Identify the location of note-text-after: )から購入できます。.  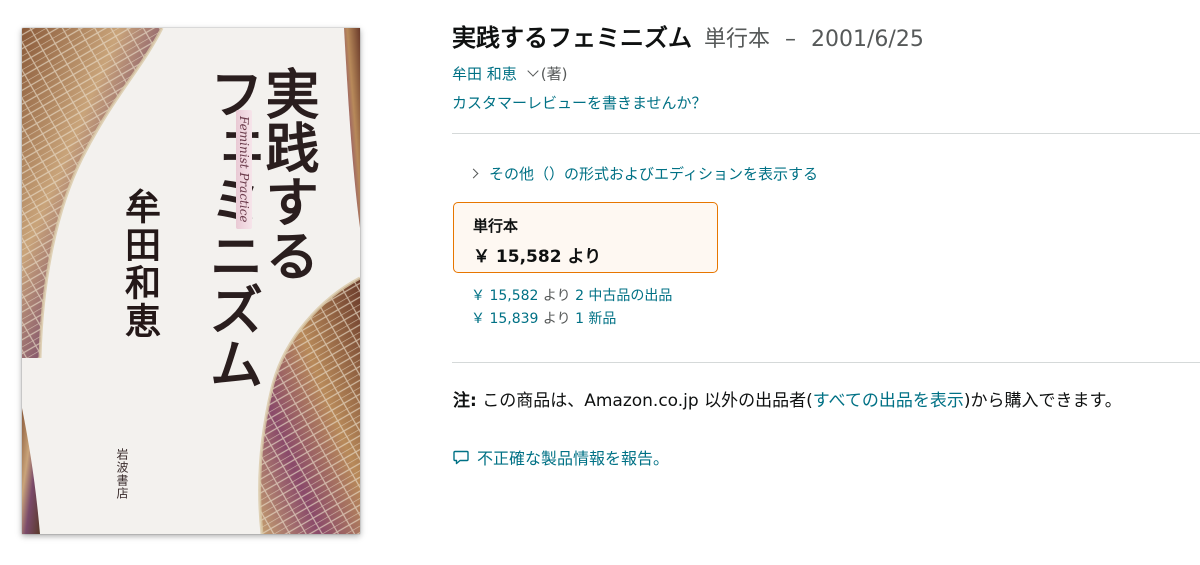
(1042, 401).